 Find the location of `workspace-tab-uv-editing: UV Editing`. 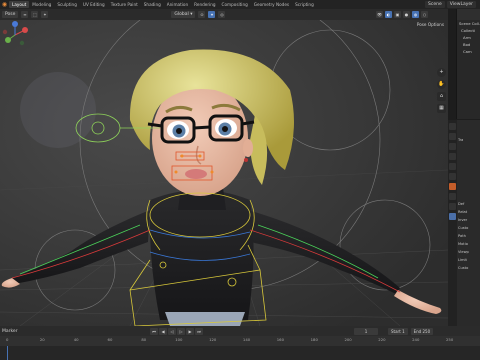

workspace-tab-uv-editing: UV Editing is located at coordinates (94, 4).